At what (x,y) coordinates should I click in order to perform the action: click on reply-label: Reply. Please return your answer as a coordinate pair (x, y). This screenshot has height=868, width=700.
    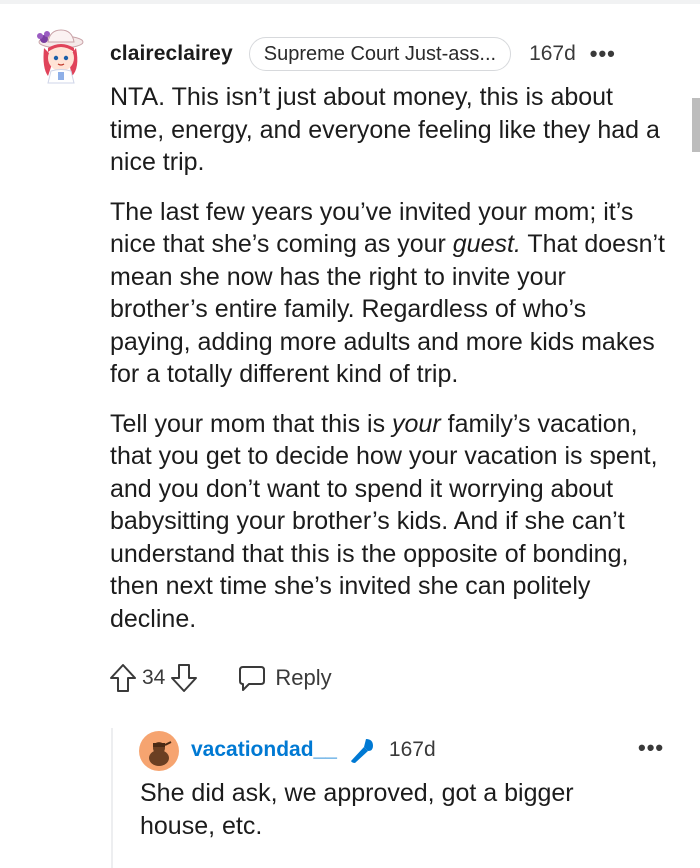
    Looking at the image, I should click on (303, 677).